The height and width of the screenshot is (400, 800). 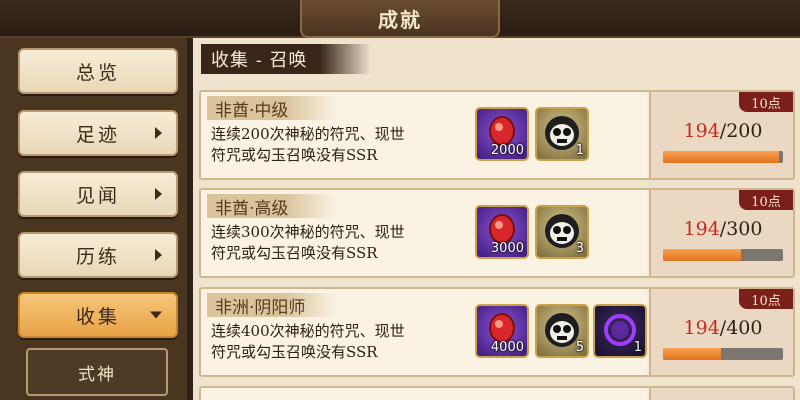 I want to click on reward-count: 5, so click(x=579, y=347).